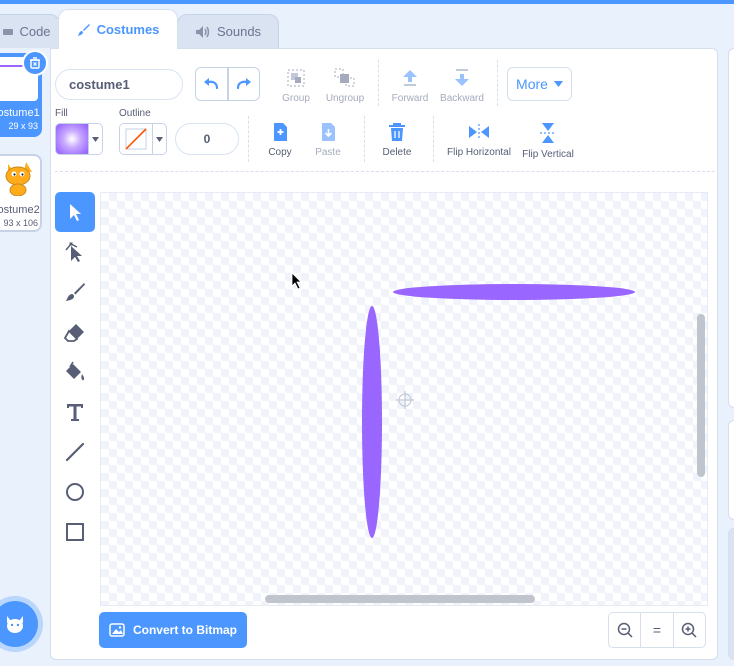 This screenshot has width=734, height=666. Describe the element at coordinates (624, 630) in the screenshot. I see `zoom-out-button` at that location.